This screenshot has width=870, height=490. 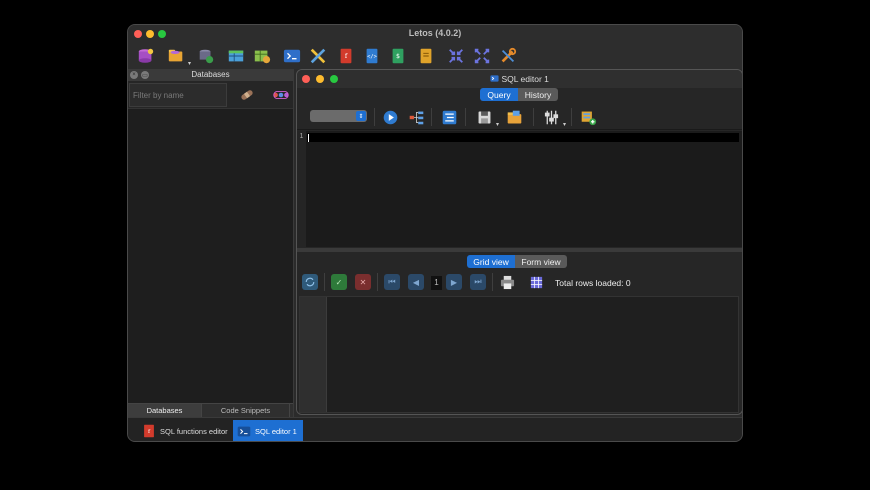 I want to click on expand-arrows-icon, so click(x=482, y=56).